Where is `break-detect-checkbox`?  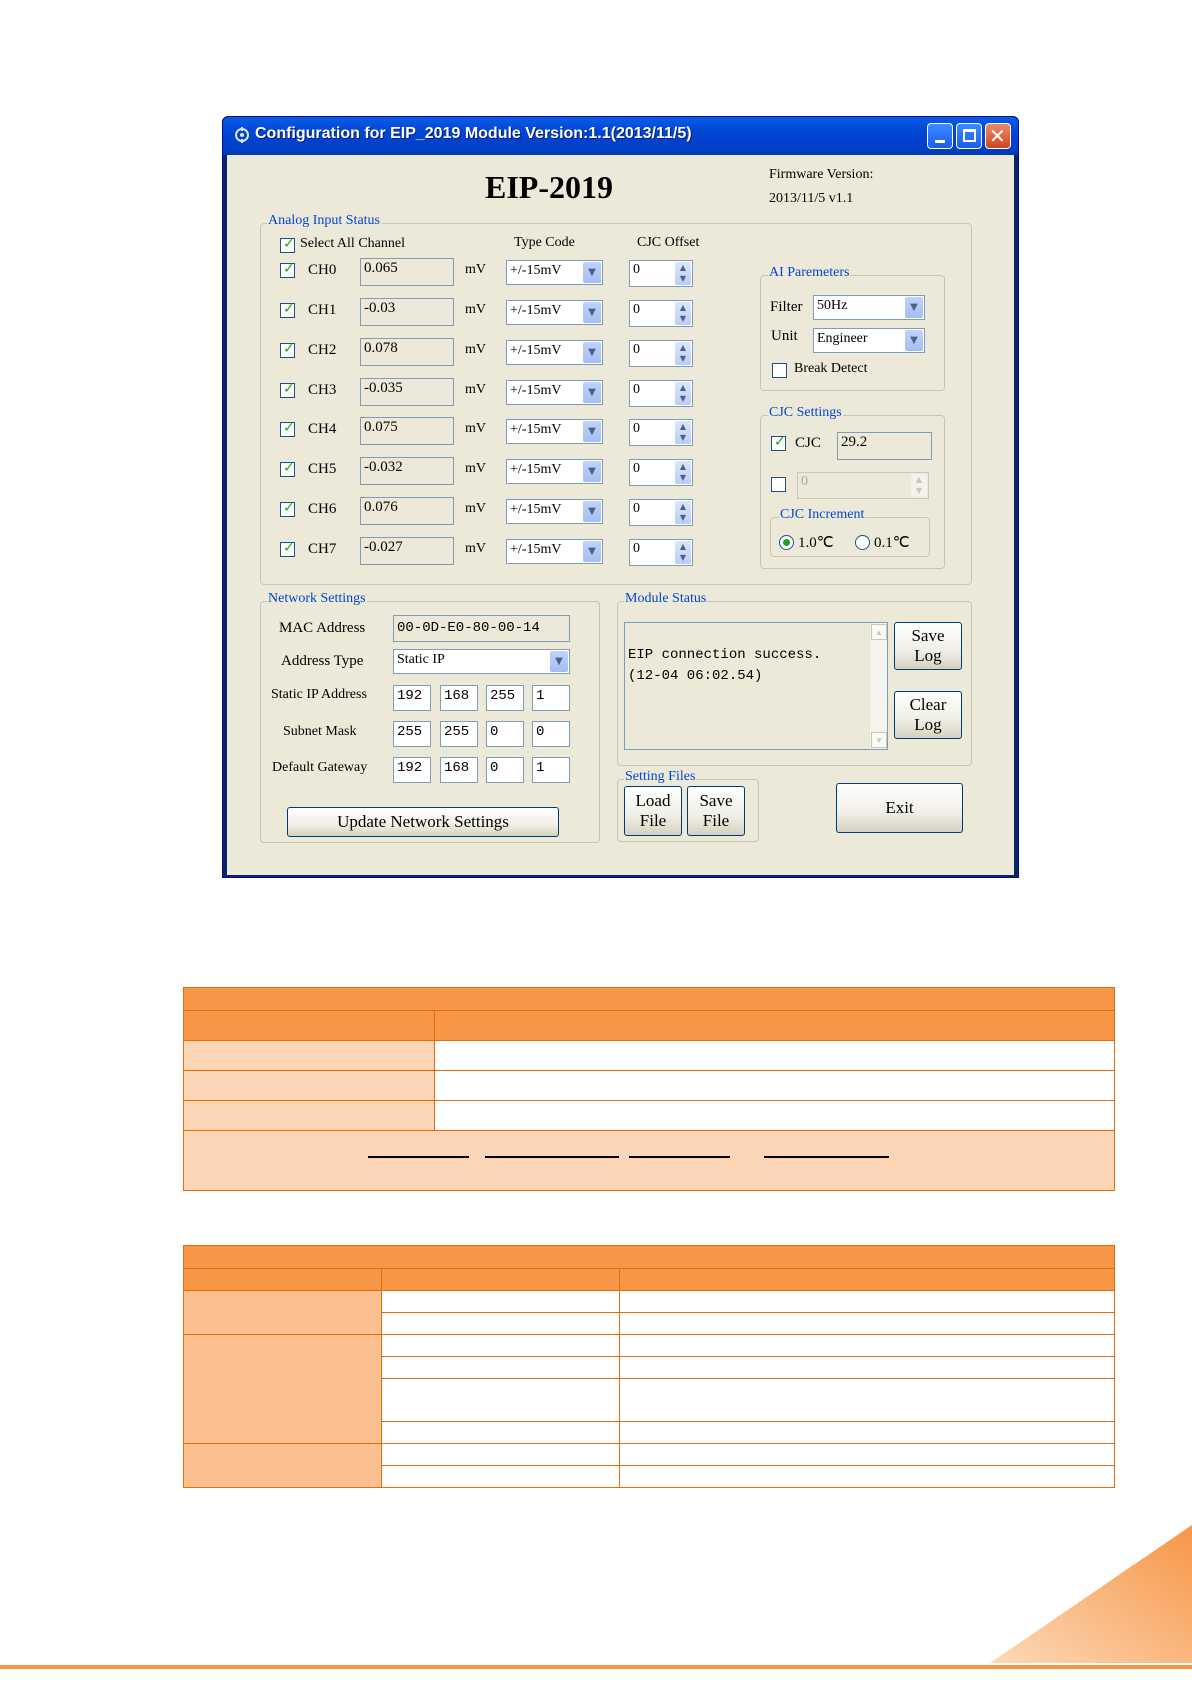
break-detect-checkbox is located at coordinates (779, 370).